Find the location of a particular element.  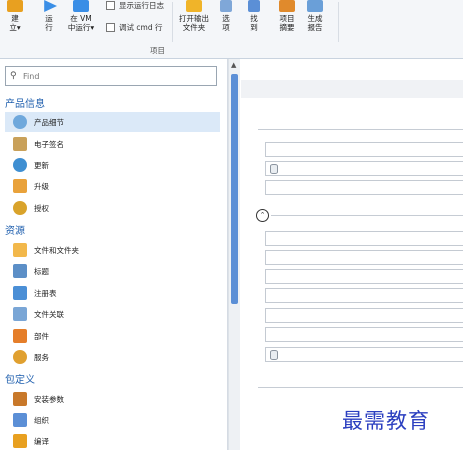

run-in-vm-button: 在 VM 中运行▾ is located at coordinates (81, 16).